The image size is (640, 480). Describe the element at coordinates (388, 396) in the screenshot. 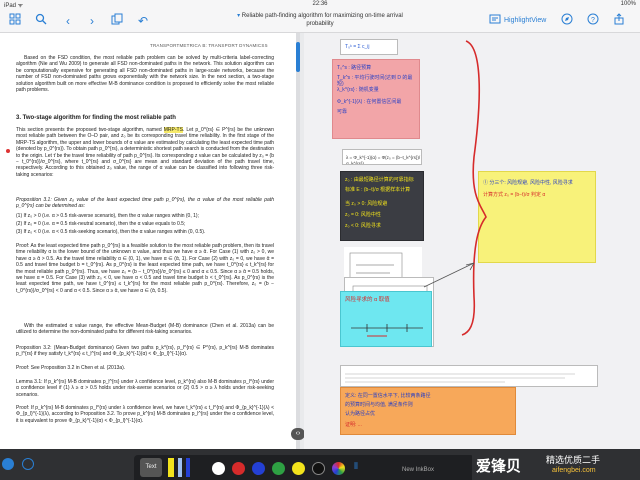

I see `orange-note-1: 定义: 在同一置信水平下, 比较两条路径` at that location.